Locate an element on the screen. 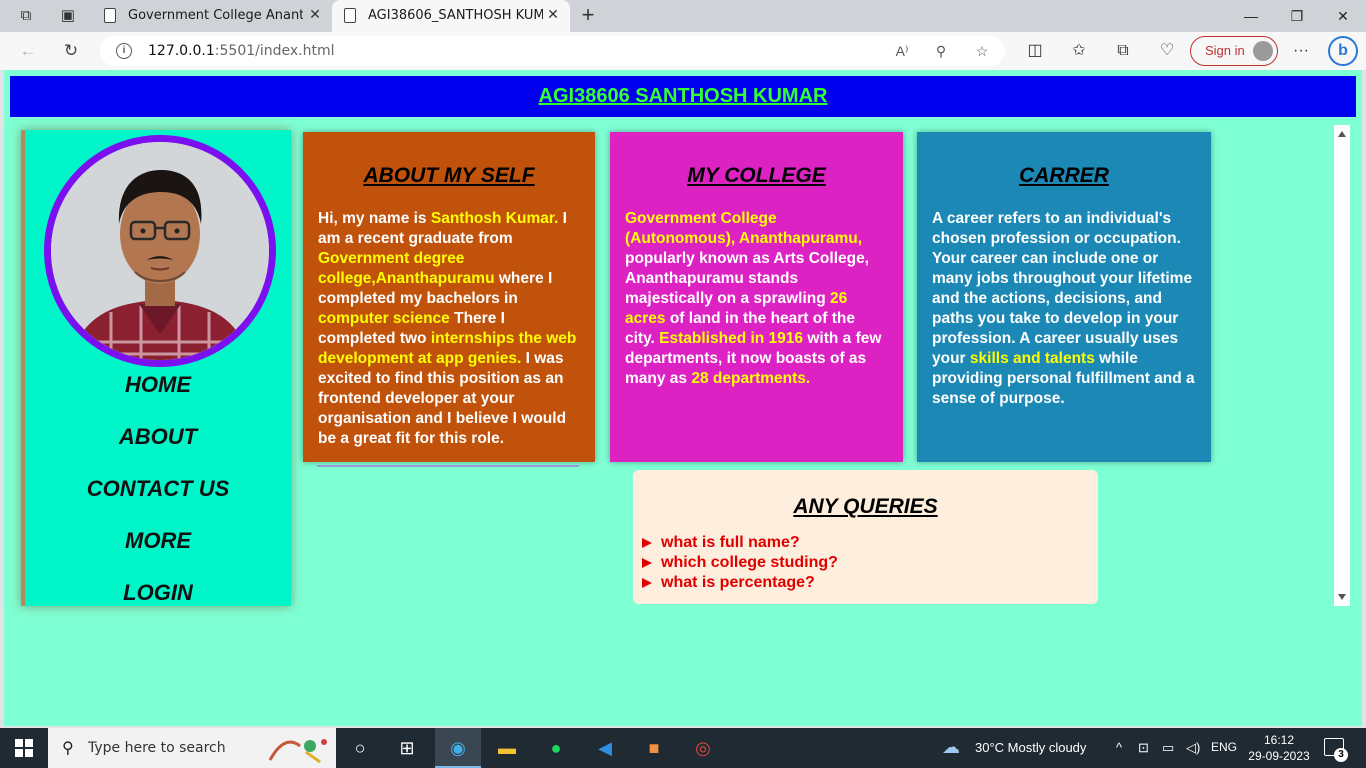 The height and width of the screenshot is (768, 1366). back-icon: ← is located at coordinates (28, 51).